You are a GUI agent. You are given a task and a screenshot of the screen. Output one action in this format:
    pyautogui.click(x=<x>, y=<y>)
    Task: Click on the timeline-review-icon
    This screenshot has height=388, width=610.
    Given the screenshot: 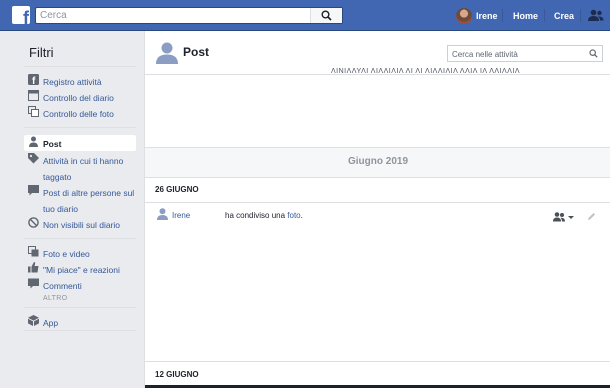 What is the action you would take?
    pyautogui.click(x=33, y=95)
    